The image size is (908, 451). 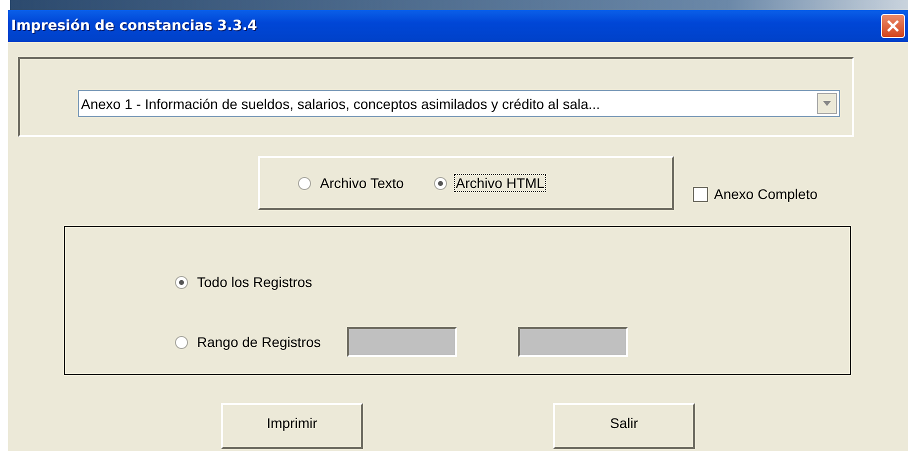 I want to click on radio-label: Archivo HTML, so click(x=500, y=183).